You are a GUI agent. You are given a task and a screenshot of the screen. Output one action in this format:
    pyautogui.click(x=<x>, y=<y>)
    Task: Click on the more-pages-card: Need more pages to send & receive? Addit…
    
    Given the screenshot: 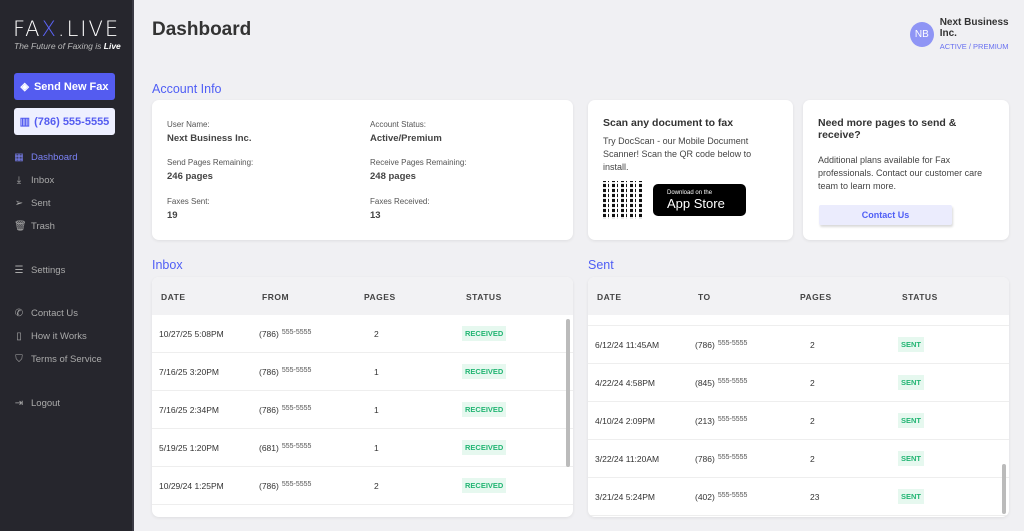 What is the action you would take?
    pyautogui.click(x=906, y=170)
    